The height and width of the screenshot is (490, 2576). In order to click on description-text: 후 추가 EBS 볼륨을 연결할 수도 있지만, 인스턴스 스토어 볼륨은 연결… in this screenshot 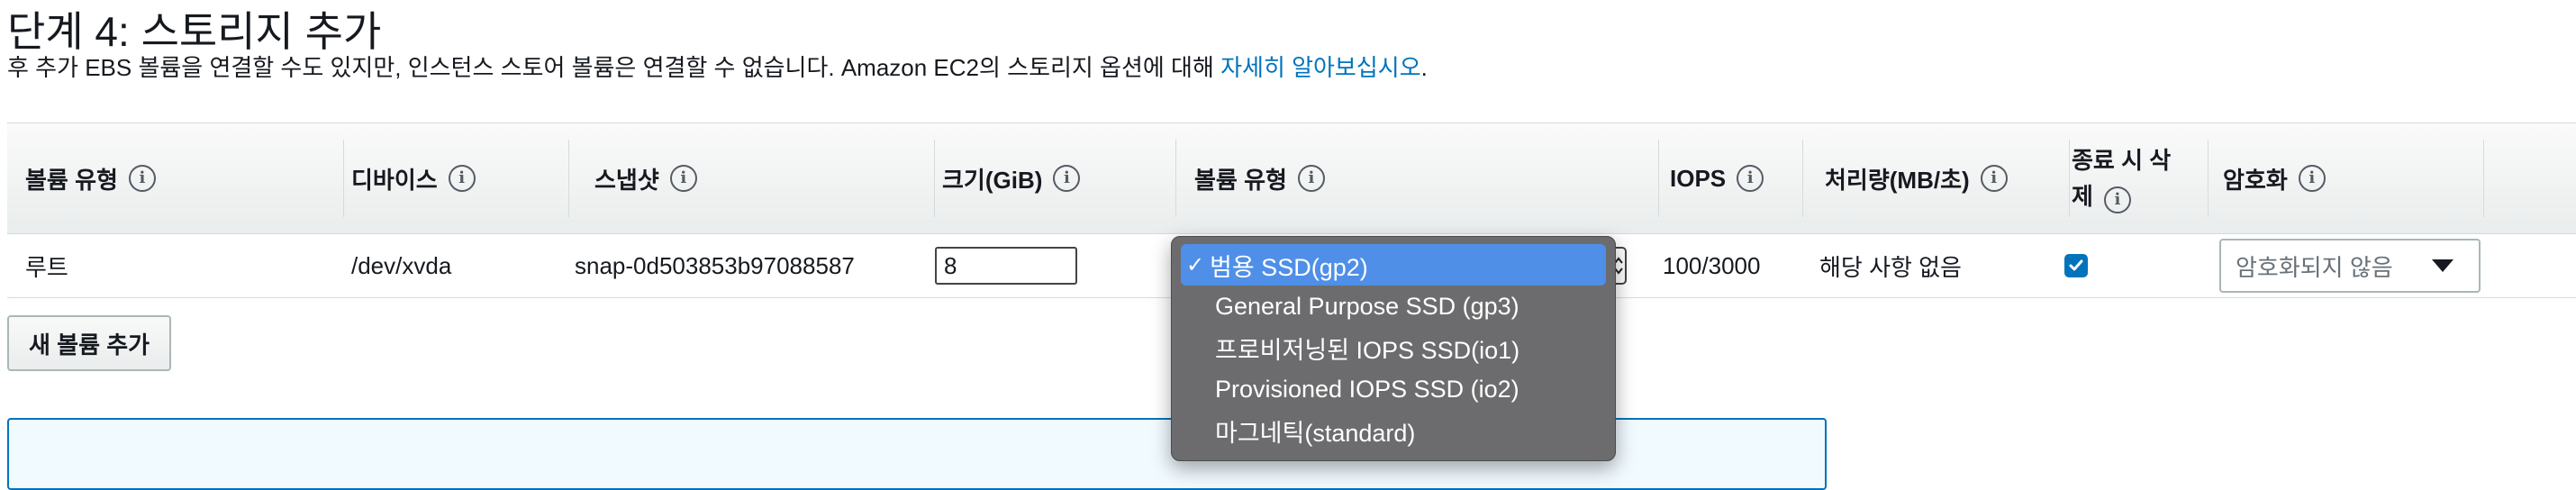, I will do `click(614, 67)`.